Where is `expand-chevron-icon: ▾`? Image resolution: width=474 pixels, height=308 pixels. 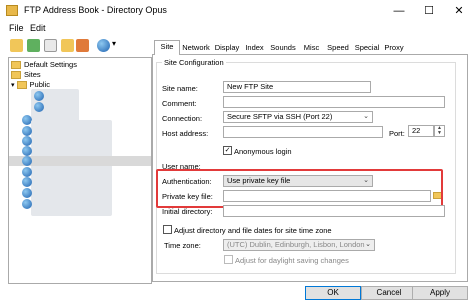 expand-chevron-icon: ▾ is located at coordinates (13, 85).